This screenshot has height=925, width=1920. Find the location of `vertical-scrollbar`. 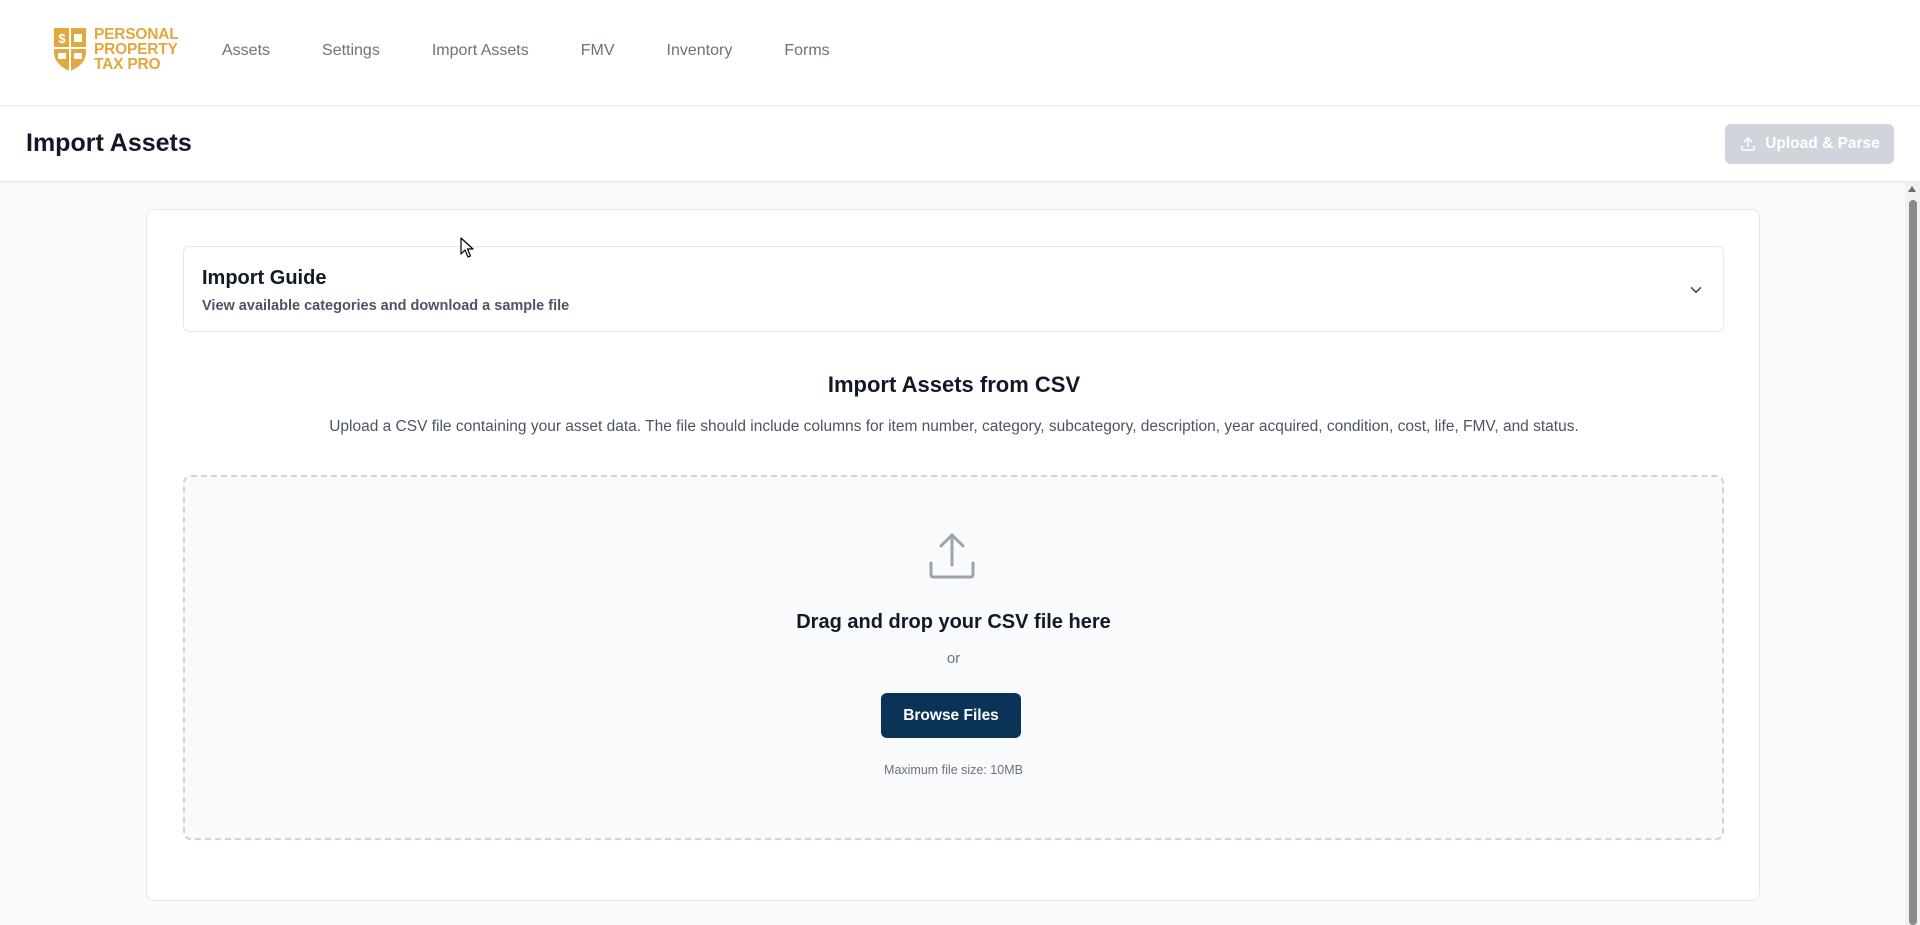

vertical-scrollbar is located at coordinates (1912, 553).